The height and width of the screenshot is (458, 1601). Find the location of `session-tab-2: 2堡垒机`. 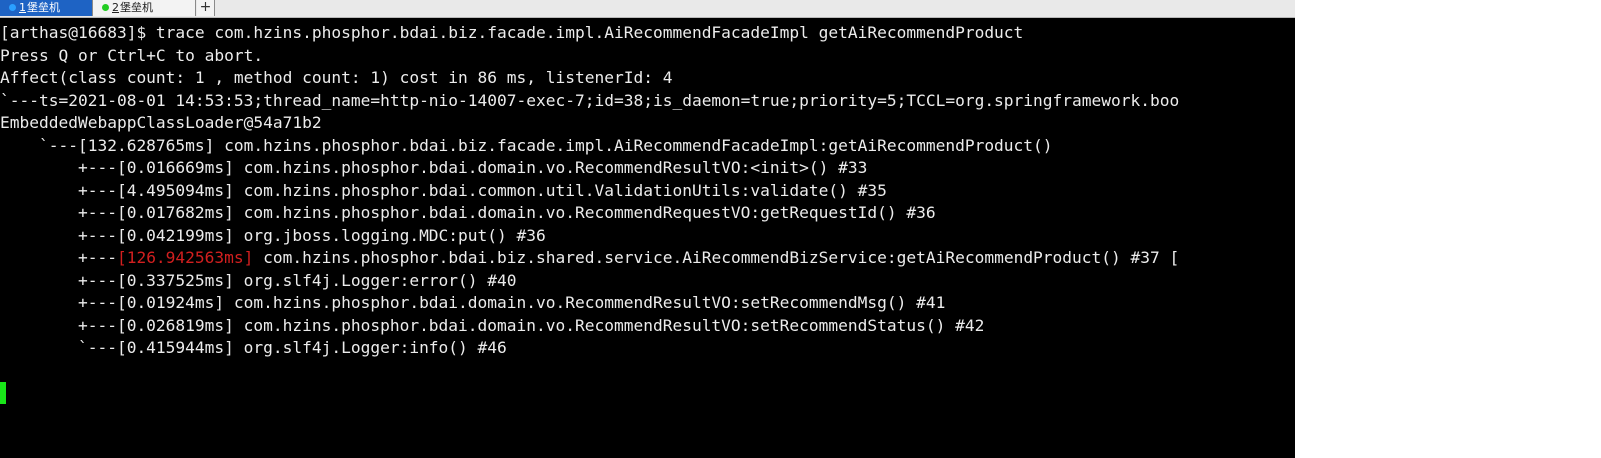

session-tab-2: 2堡垒机 is located at coordinates (144, 8).